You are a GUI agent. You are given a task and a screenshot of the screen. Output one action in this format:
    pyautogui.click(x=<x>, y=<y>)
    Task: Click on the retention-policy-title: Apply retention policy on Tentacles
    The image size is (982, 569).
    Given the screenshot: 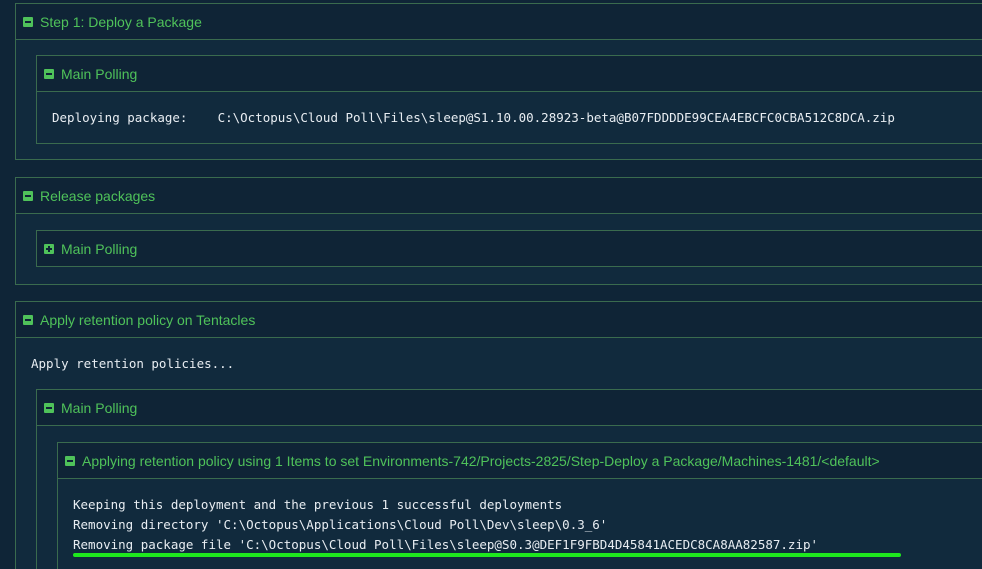 What is the action you would take?
    pyautogui.click(x=148, y=319)
    